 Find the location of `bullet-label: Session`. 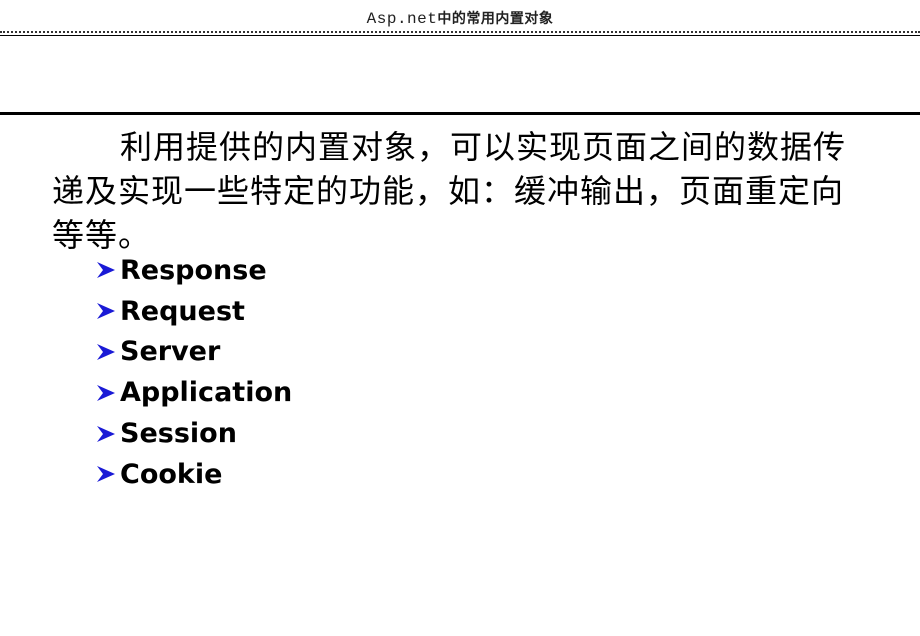

bullet-label: Session is located at coordinates (178, 434).